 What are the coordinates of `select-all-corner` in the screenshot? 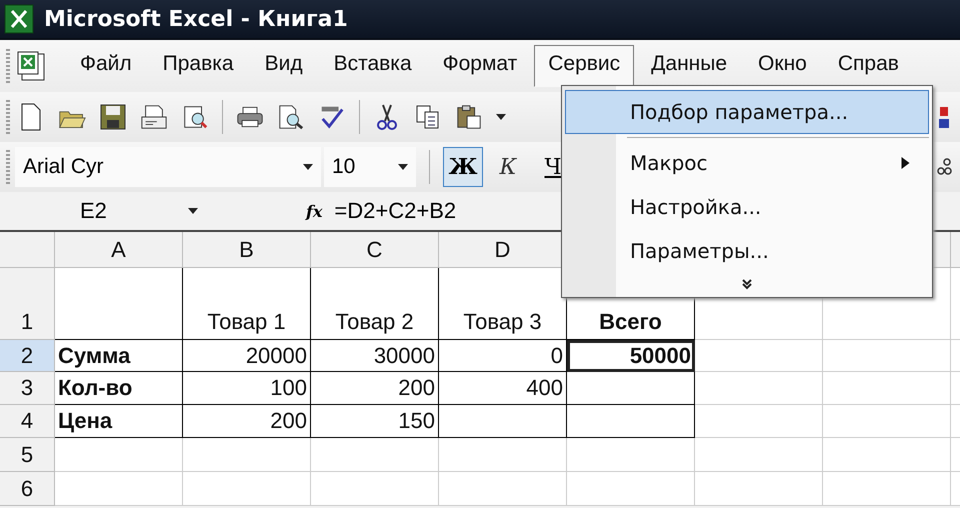 It's located at (27, 250).